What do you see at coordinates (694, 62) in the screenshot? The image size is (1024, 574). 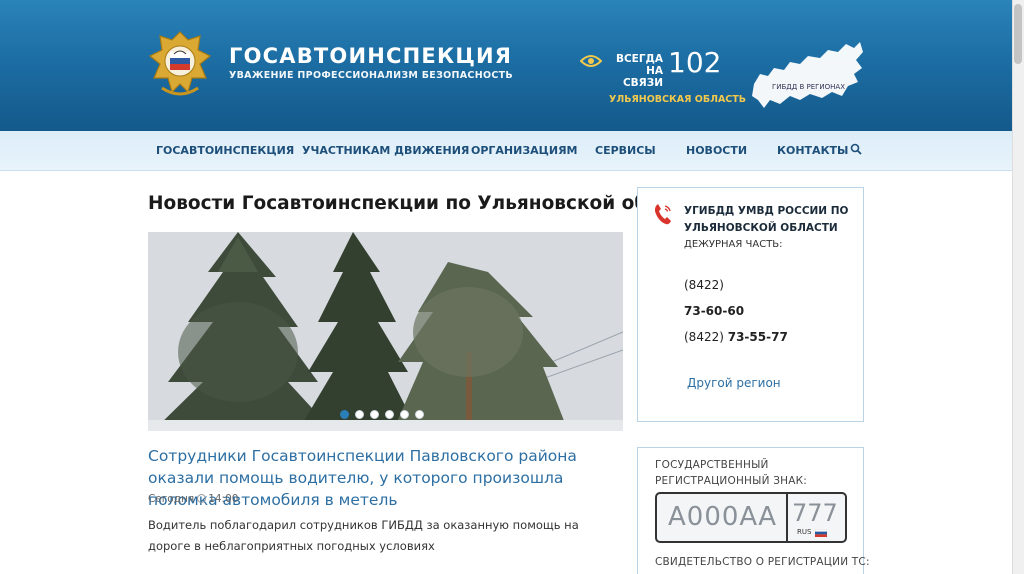 I see `hotline-number: 102` at bounding box center [694, 62].